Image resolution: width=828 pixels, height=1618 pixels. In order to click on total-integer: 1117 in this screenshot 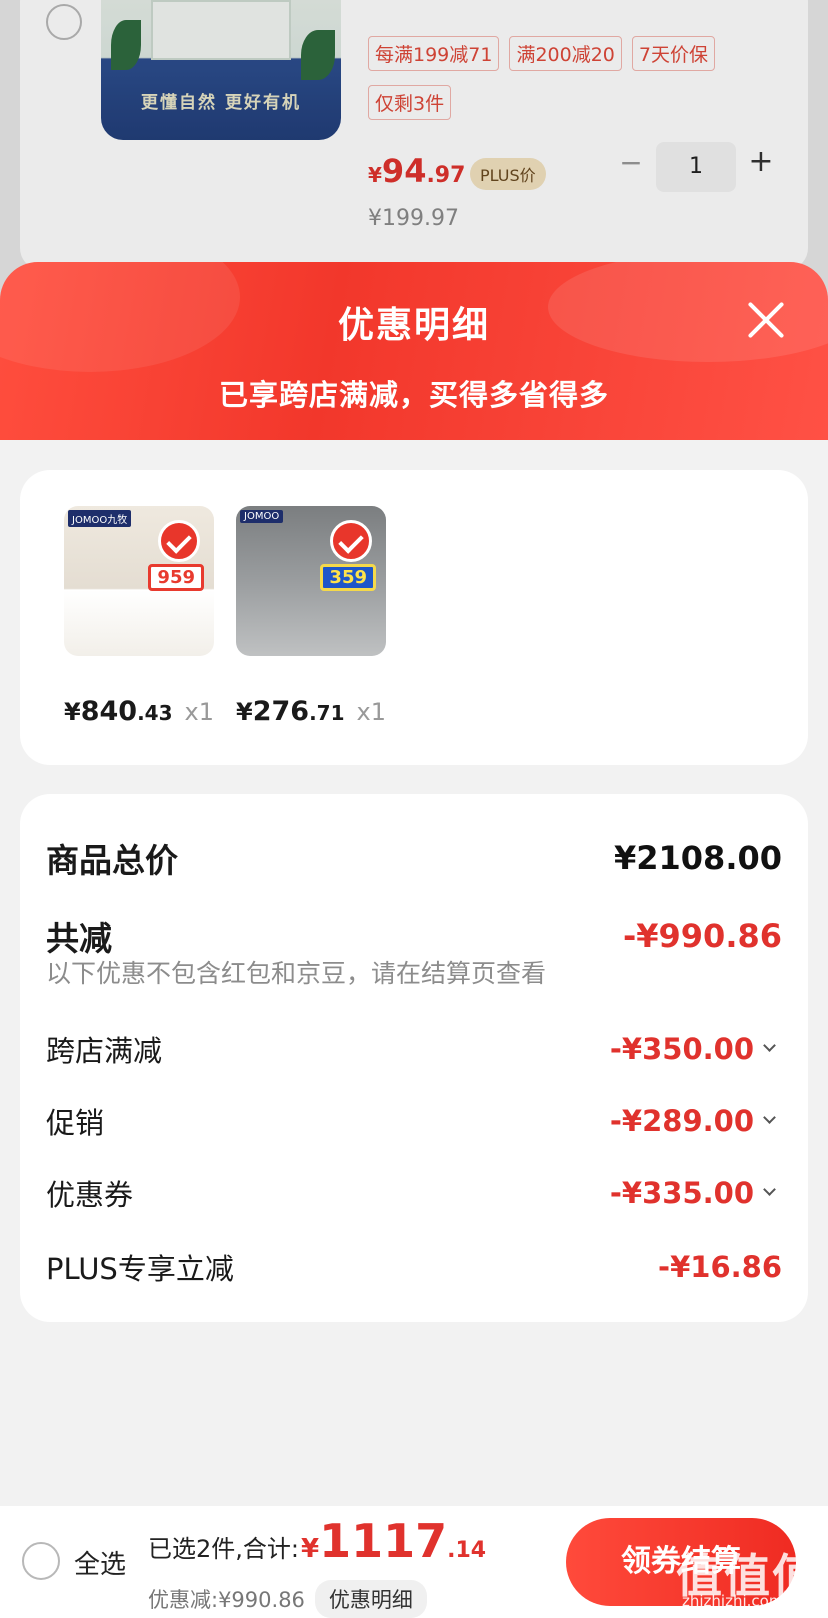, I will do `click(383, 1541)`.